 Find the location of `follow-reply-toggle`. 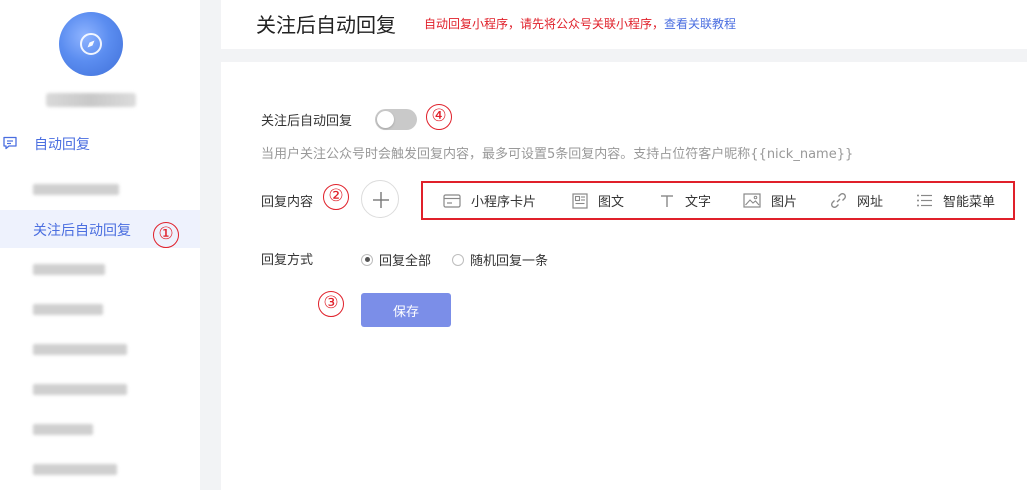

follow-reply-toggle is located at coordinates (396, 119).